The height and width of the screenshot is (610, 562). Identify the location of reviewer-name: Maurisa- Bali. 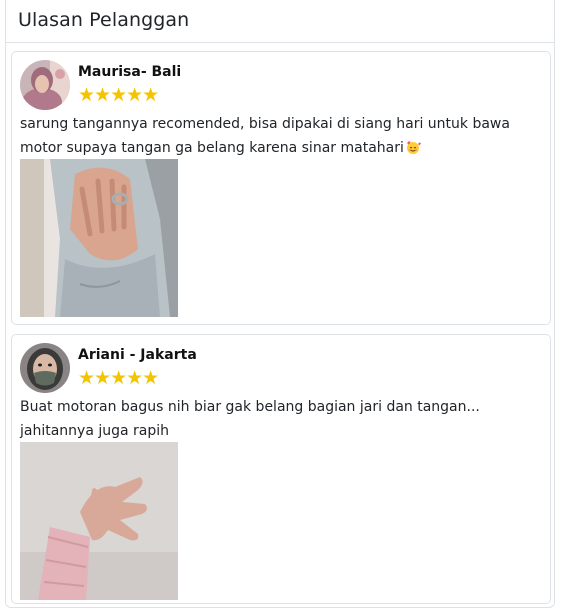
(130, 72).